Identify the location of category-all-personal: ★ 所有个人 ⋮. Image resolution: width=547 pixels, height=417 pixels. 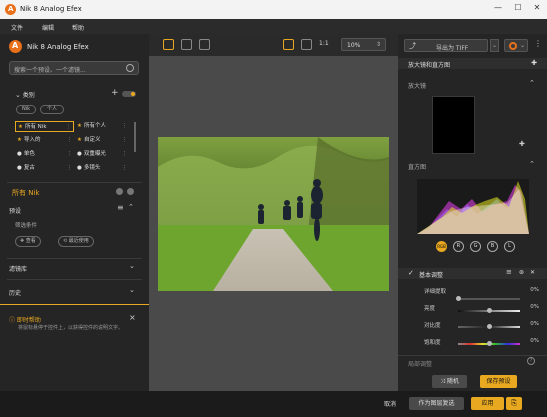
(103, 126).